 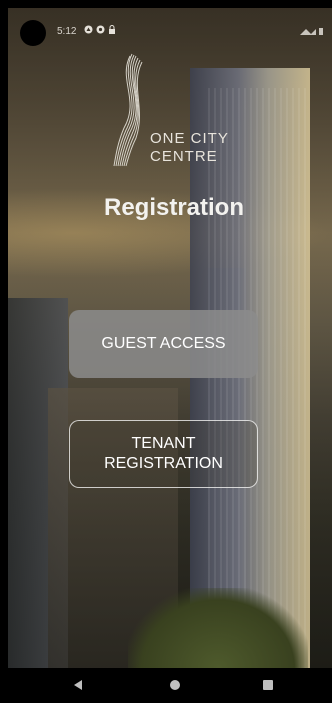 I want to click on navigation-bar, so click(x=170, y=685).